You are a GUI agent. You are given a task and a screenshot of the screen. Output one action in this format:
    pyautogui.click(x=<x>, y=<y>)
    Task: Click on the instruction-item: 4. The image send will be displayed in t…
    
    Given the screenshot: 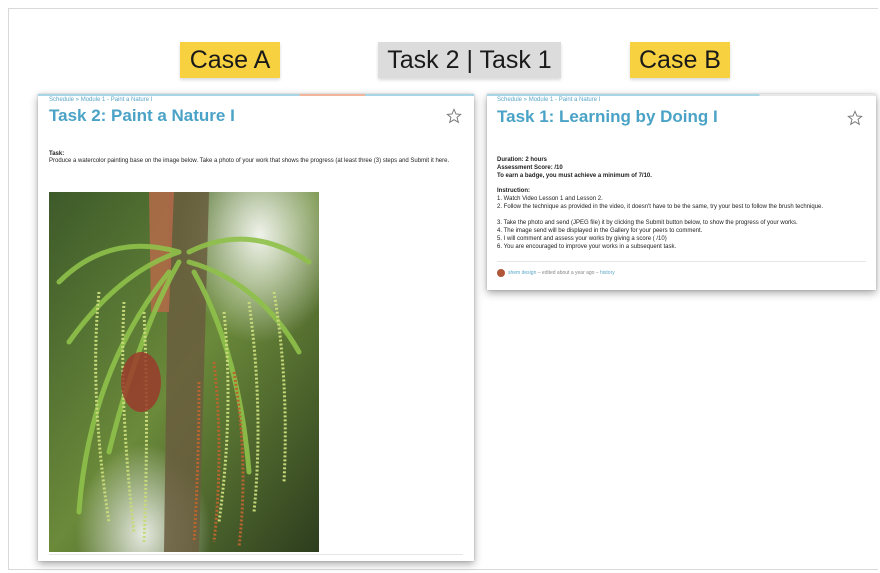 What is the action you would take?
    pyautogui.click(x=600, y=231)
    